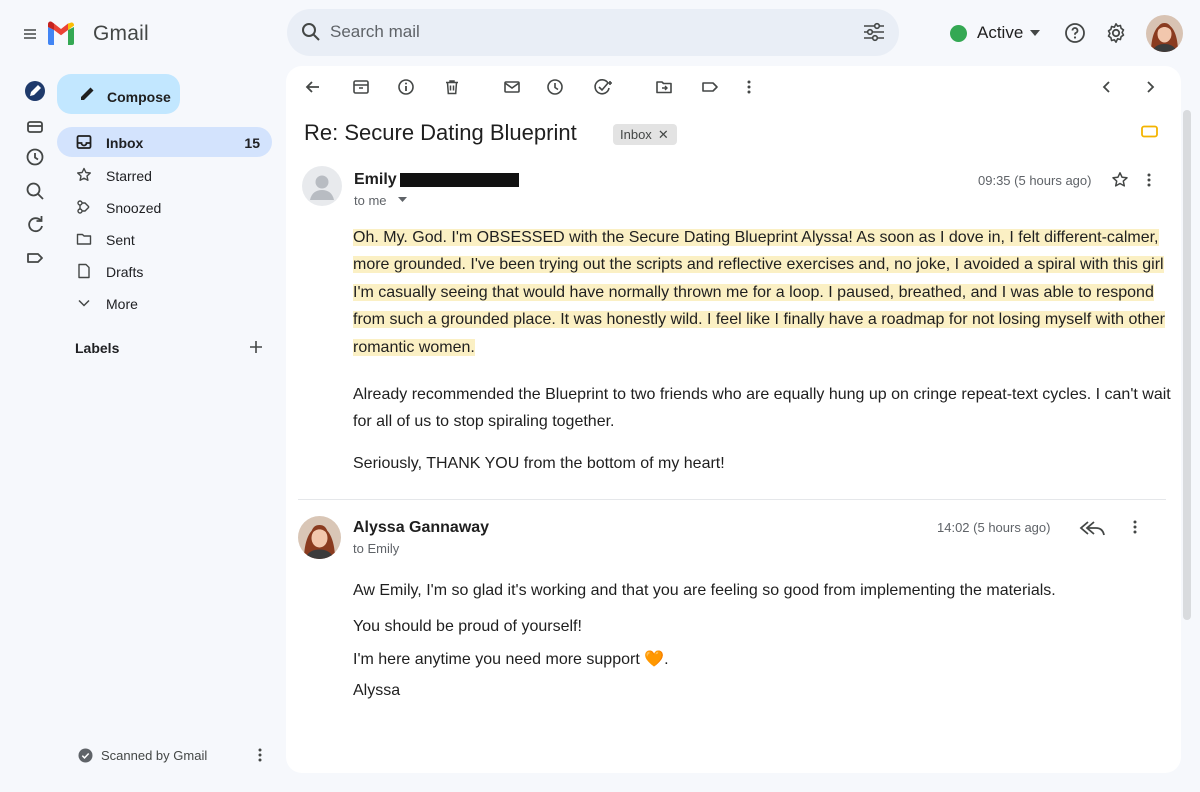 This screenshot has height=792, width=1200. What do you see at coordinates (636, 134) in the screenshot?
I see `label-chip-text: Inbox` at bounding box center [636, 134].